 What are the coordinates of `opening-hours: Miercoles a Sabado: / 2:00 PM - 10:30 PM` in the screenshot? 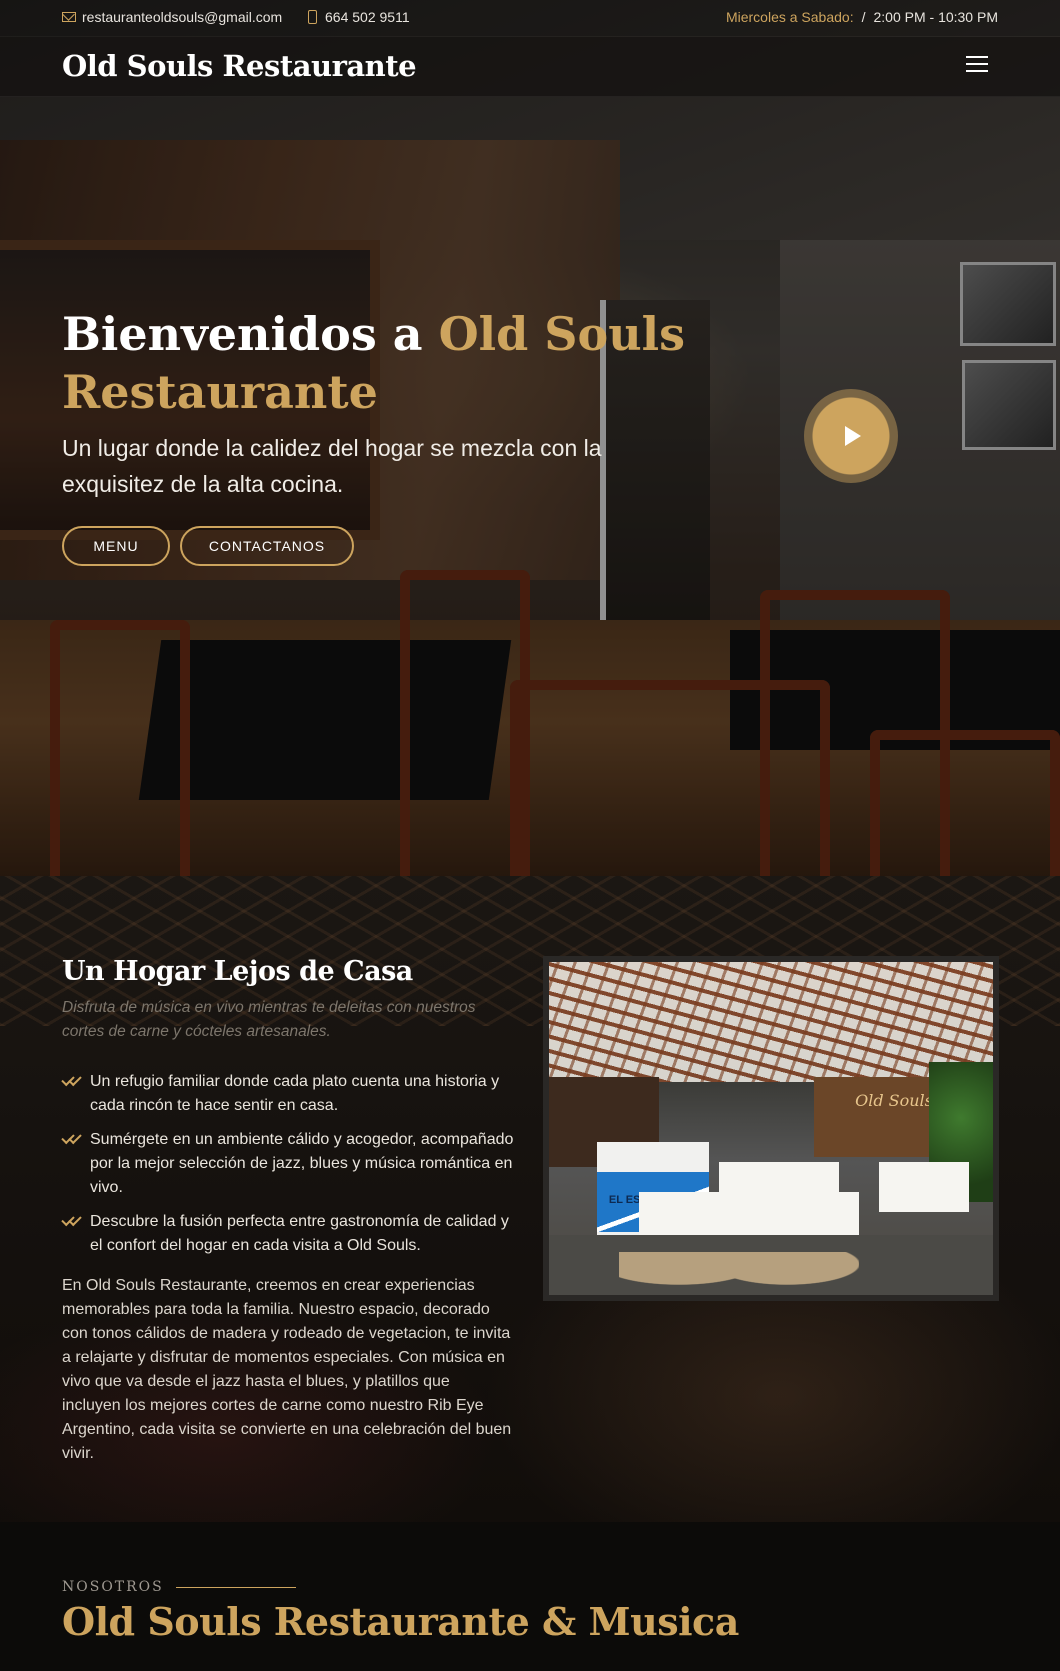 It's located at (862, 17).